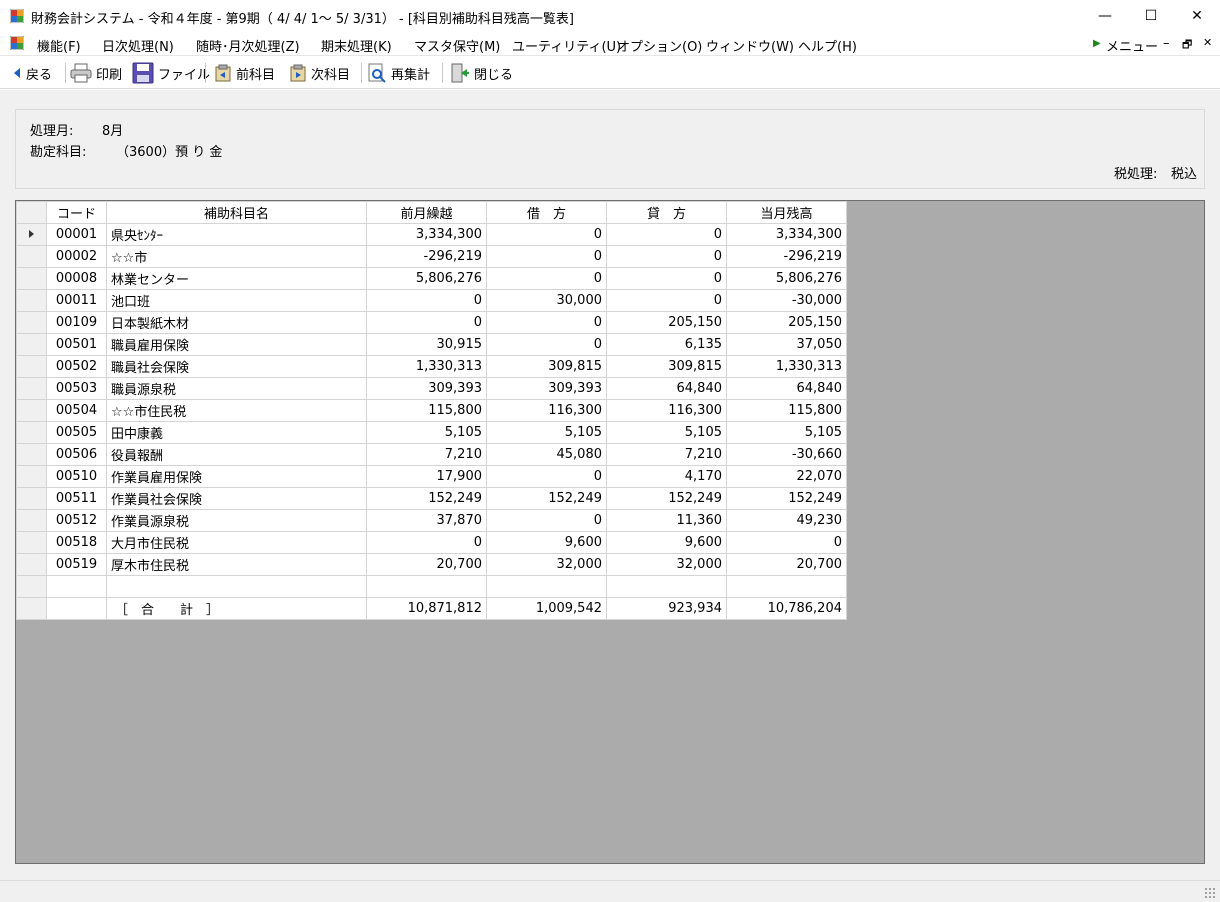  Describe the element at coordinates (546, 366) in the screenshot. I see `cell-debit: 309,815` at that location.